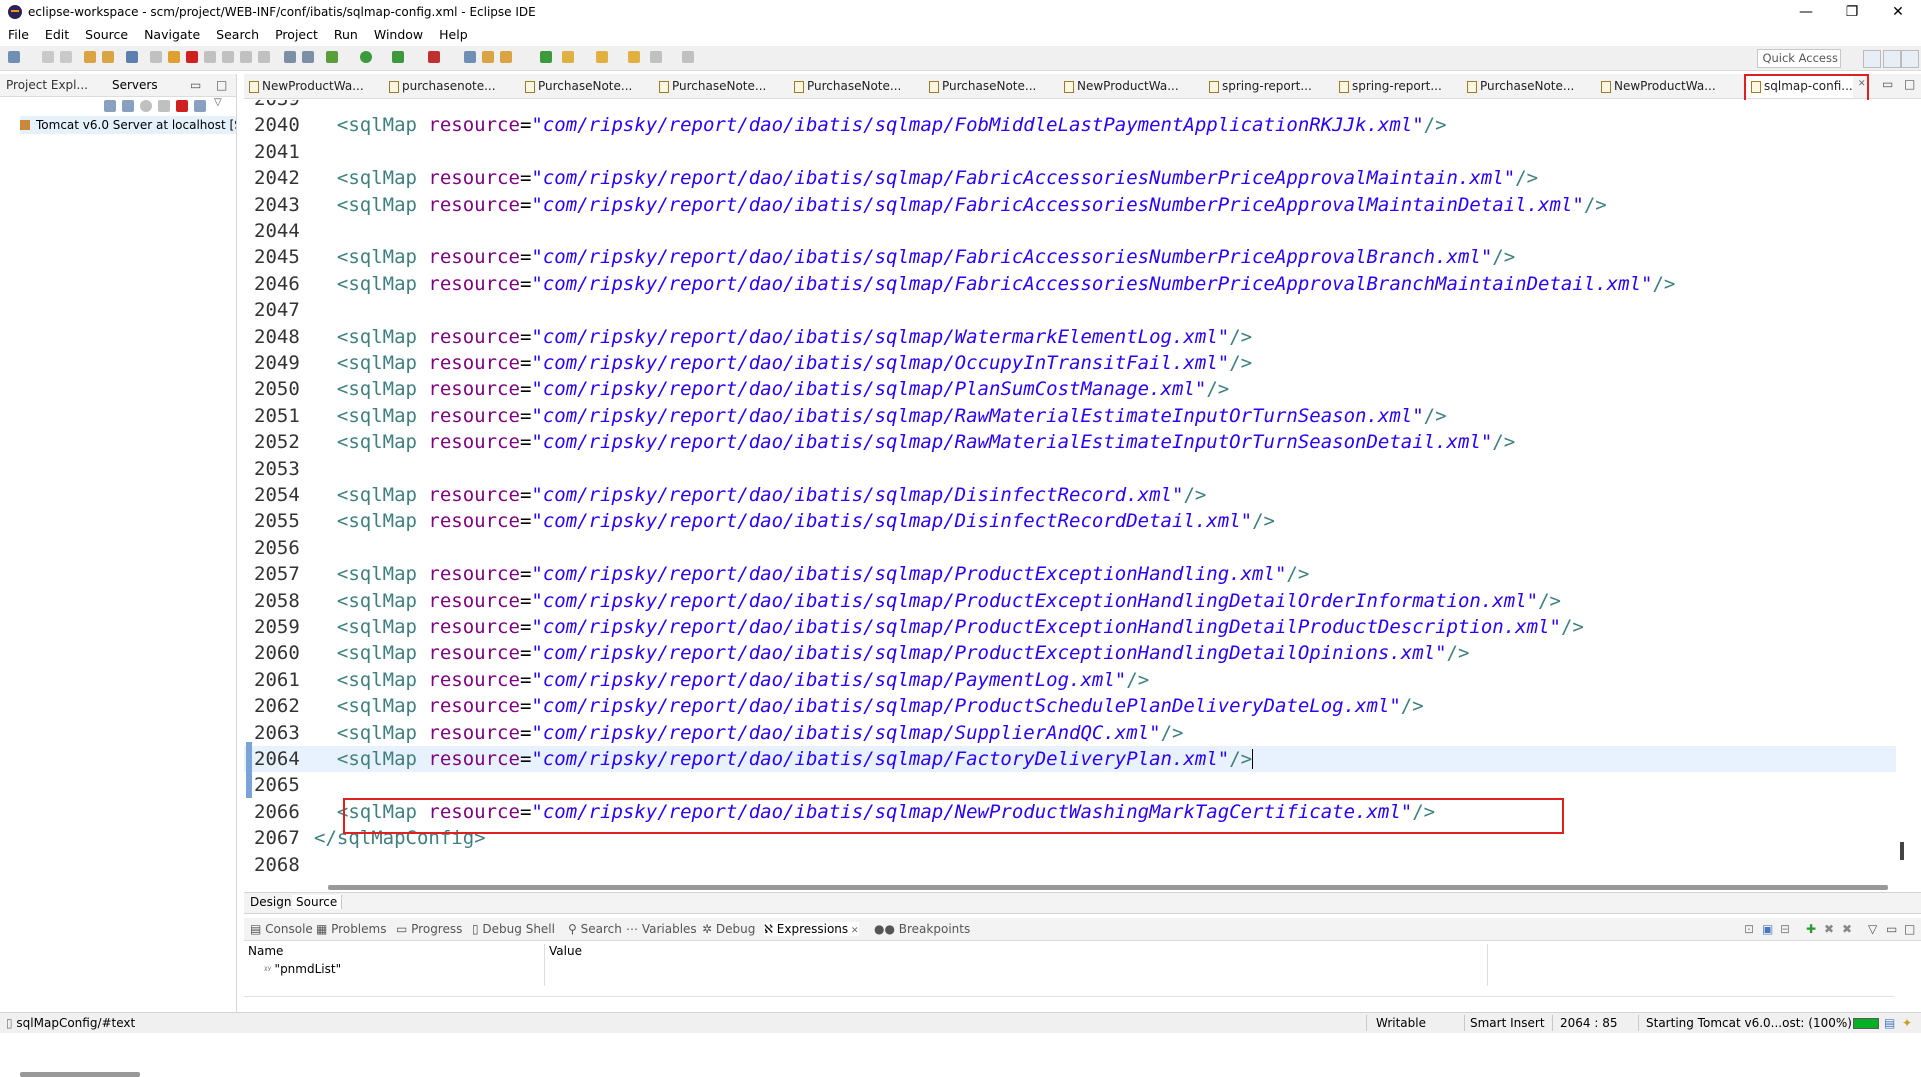  What do you see at coordinates (506, 57) in the screenshot?
I see `search-tool-icon` at bounding box center [506, 57].